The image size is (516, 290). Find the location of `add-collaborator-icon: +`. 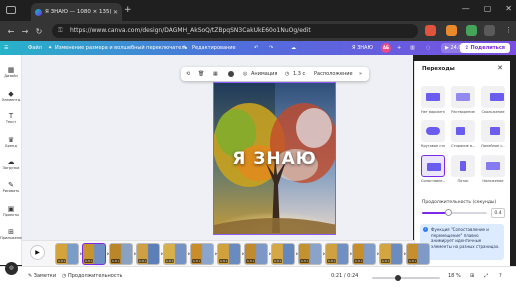

add-collaborator-icon: + is located at coordinates (399, 48).